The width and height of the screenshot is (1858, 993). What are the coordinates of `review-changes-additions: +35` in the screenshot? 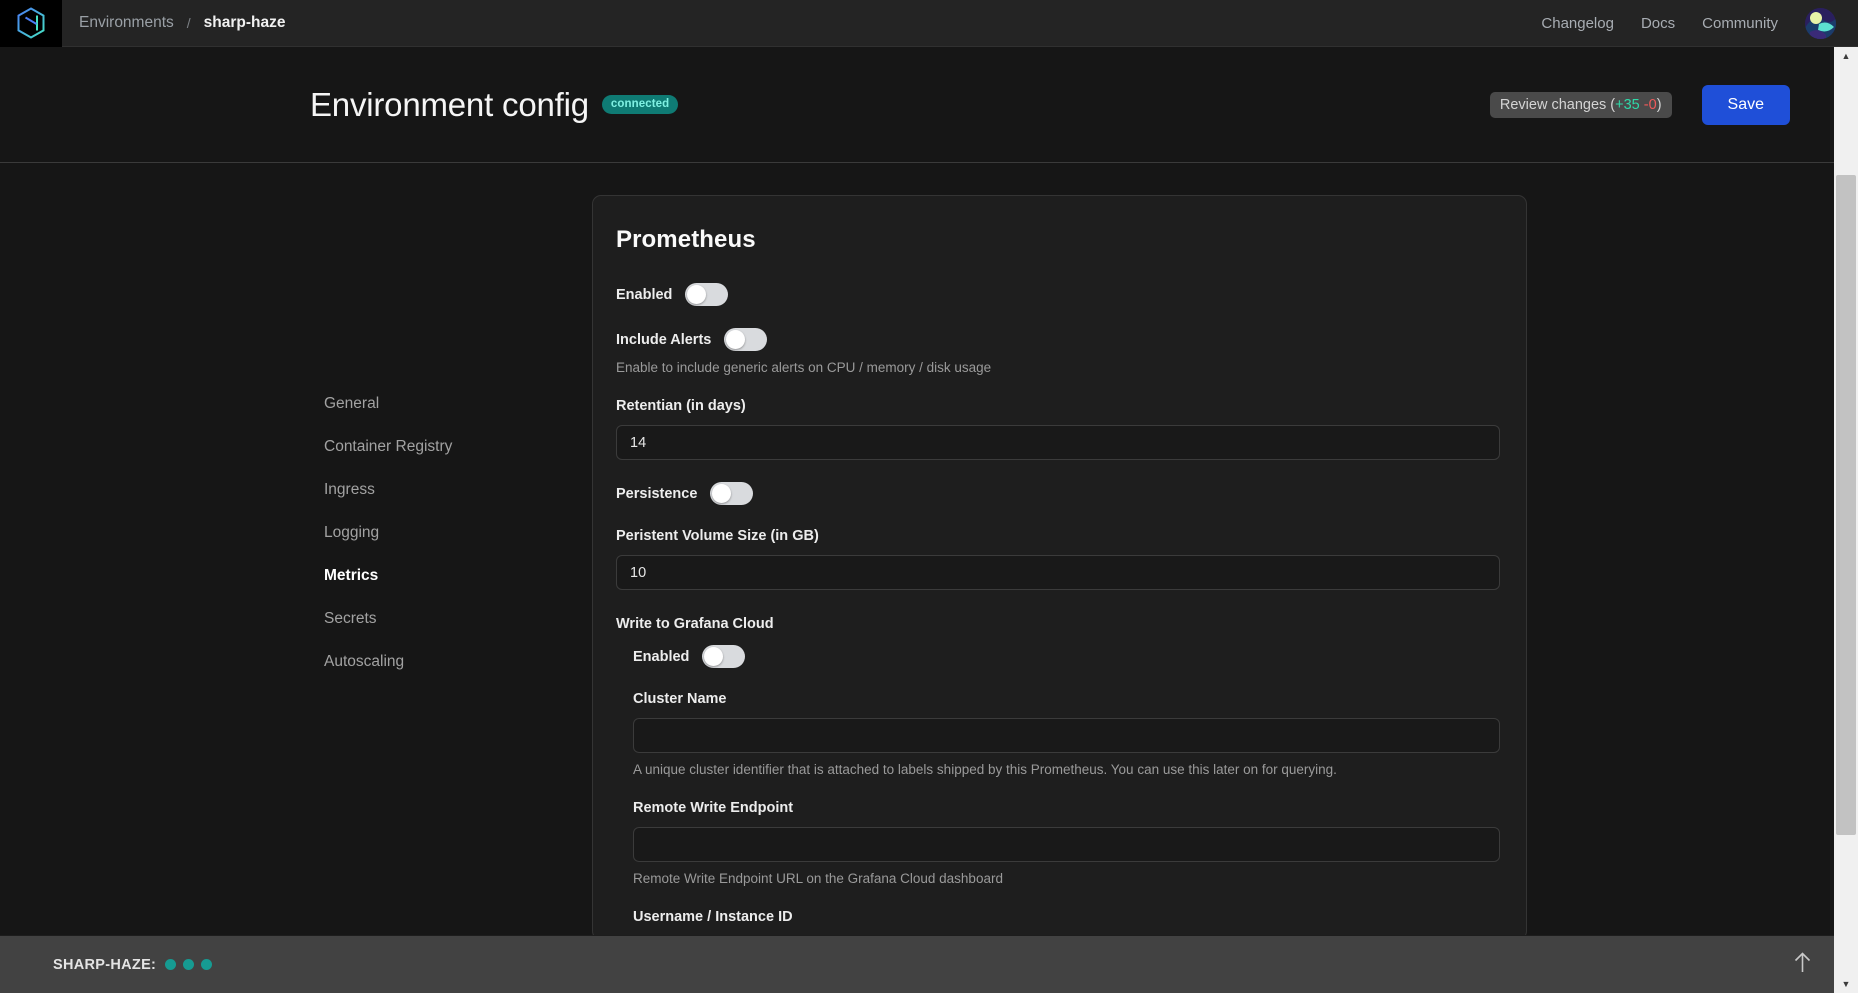 It's located at (1627, 104).